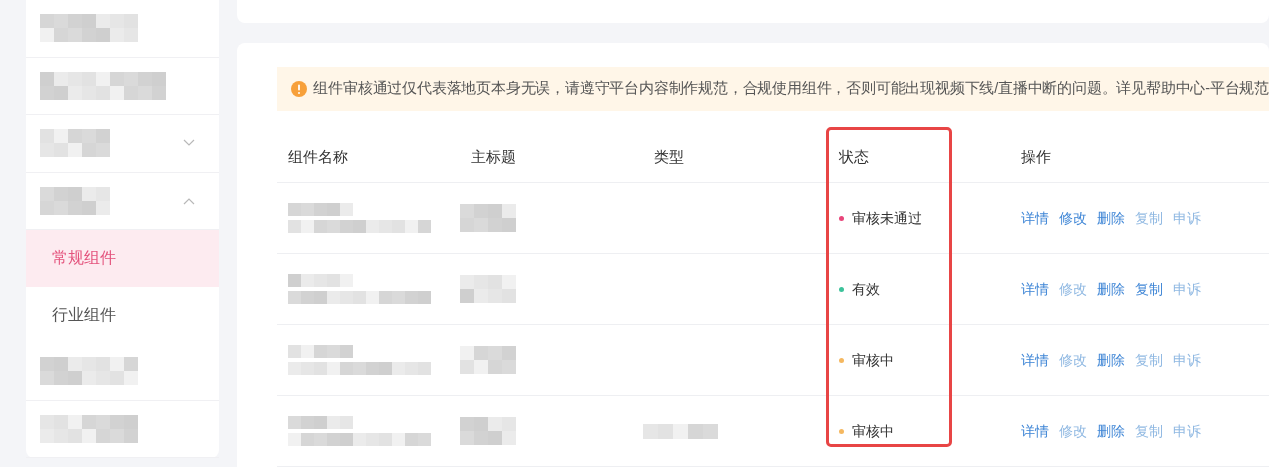  I want to click on status-text: 有效, so click(866, 289).